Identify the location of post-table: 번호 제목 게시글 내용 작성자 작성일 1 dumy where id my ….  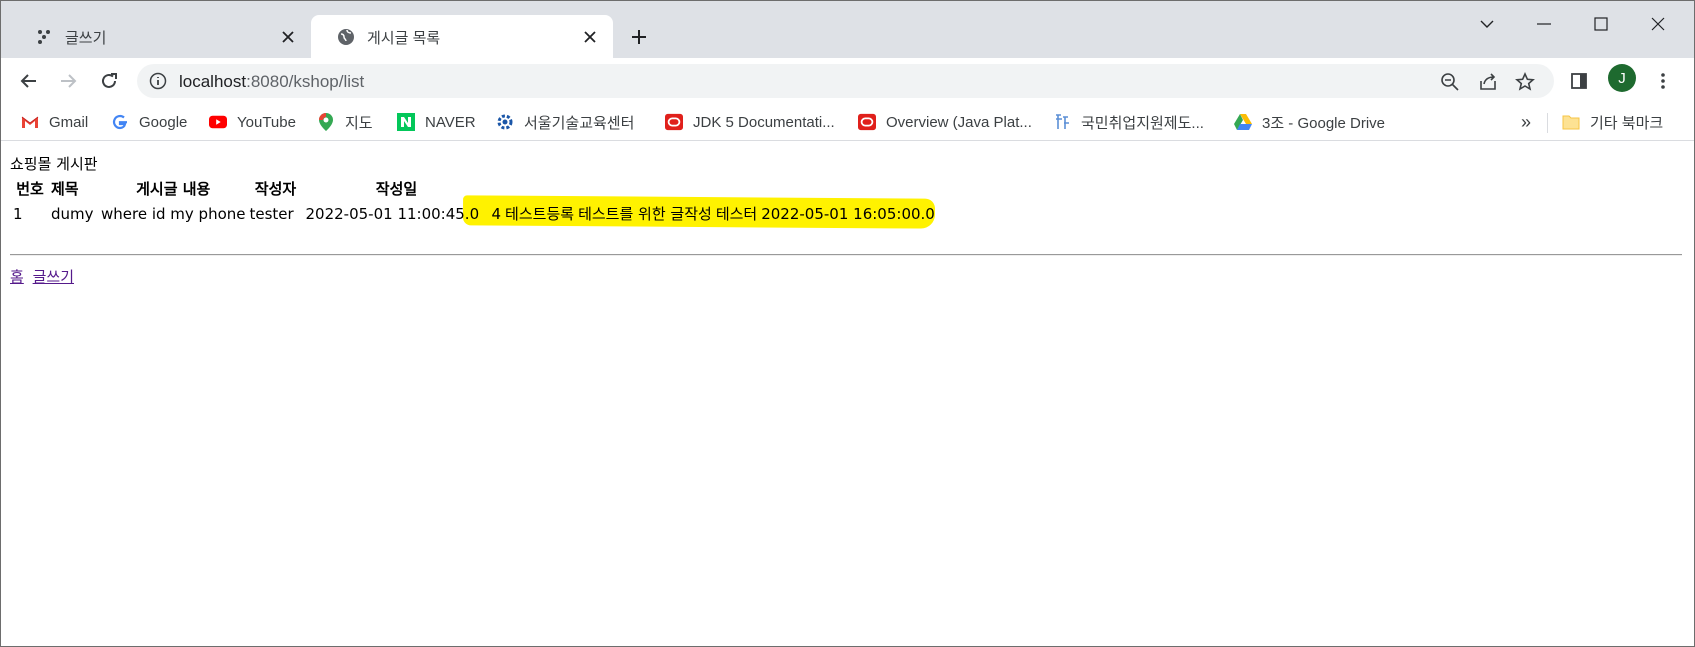
(474, 201).